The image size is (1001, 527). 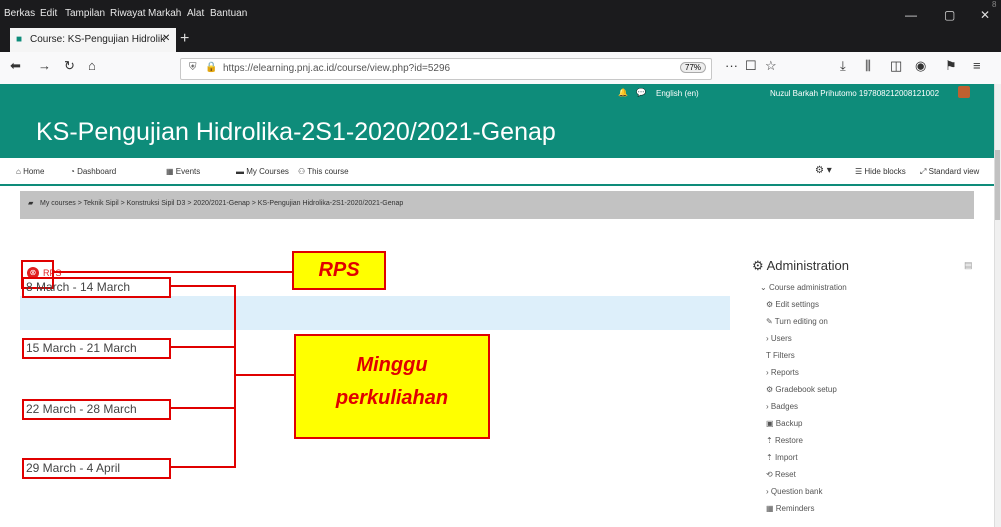 I want to click on menu-edit: Edit, so click(x=48, y=13).